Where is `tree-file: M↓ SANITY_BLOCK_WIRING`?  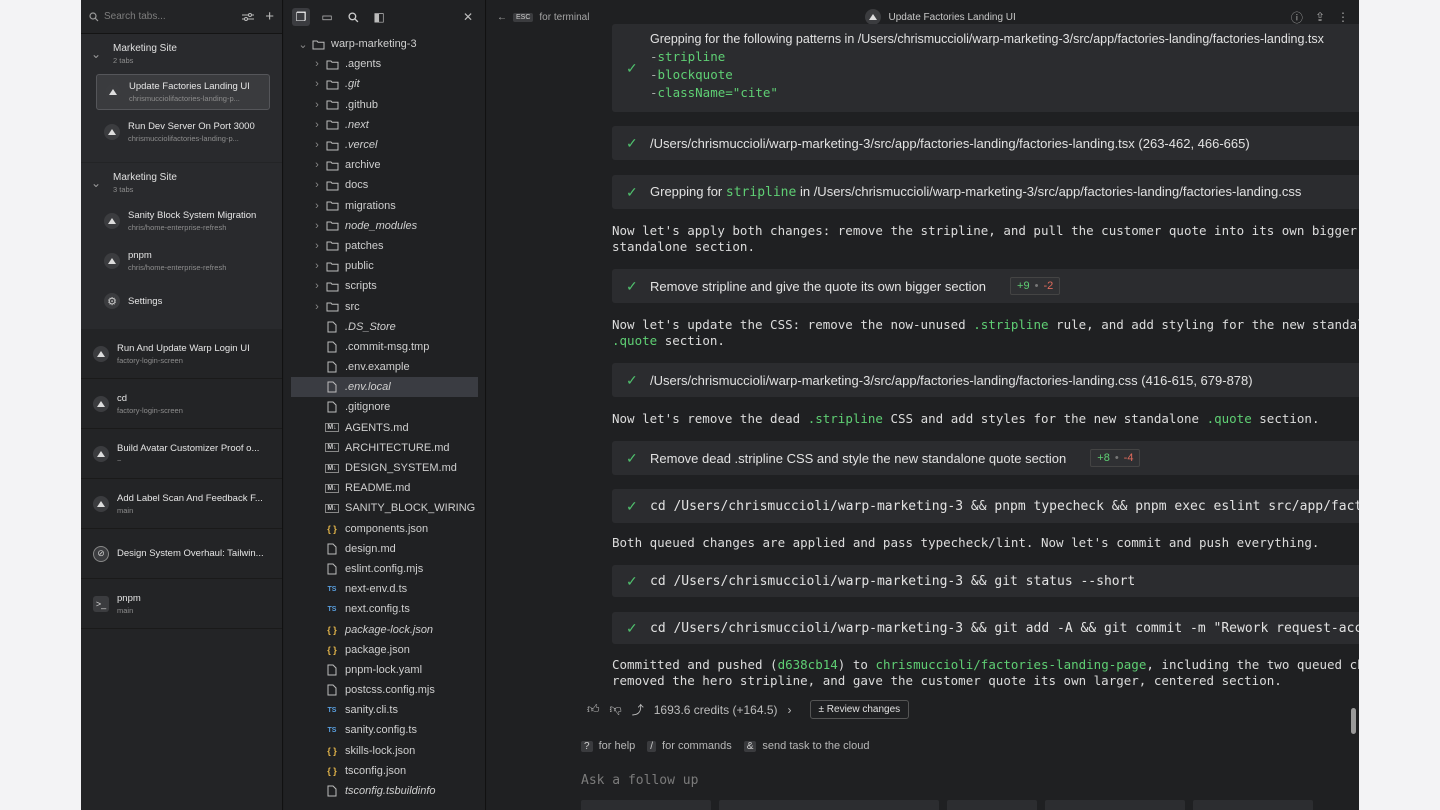
tree-file: M↓ SANITY_BLOCK_WIRING is located at coordinates (384, 508).